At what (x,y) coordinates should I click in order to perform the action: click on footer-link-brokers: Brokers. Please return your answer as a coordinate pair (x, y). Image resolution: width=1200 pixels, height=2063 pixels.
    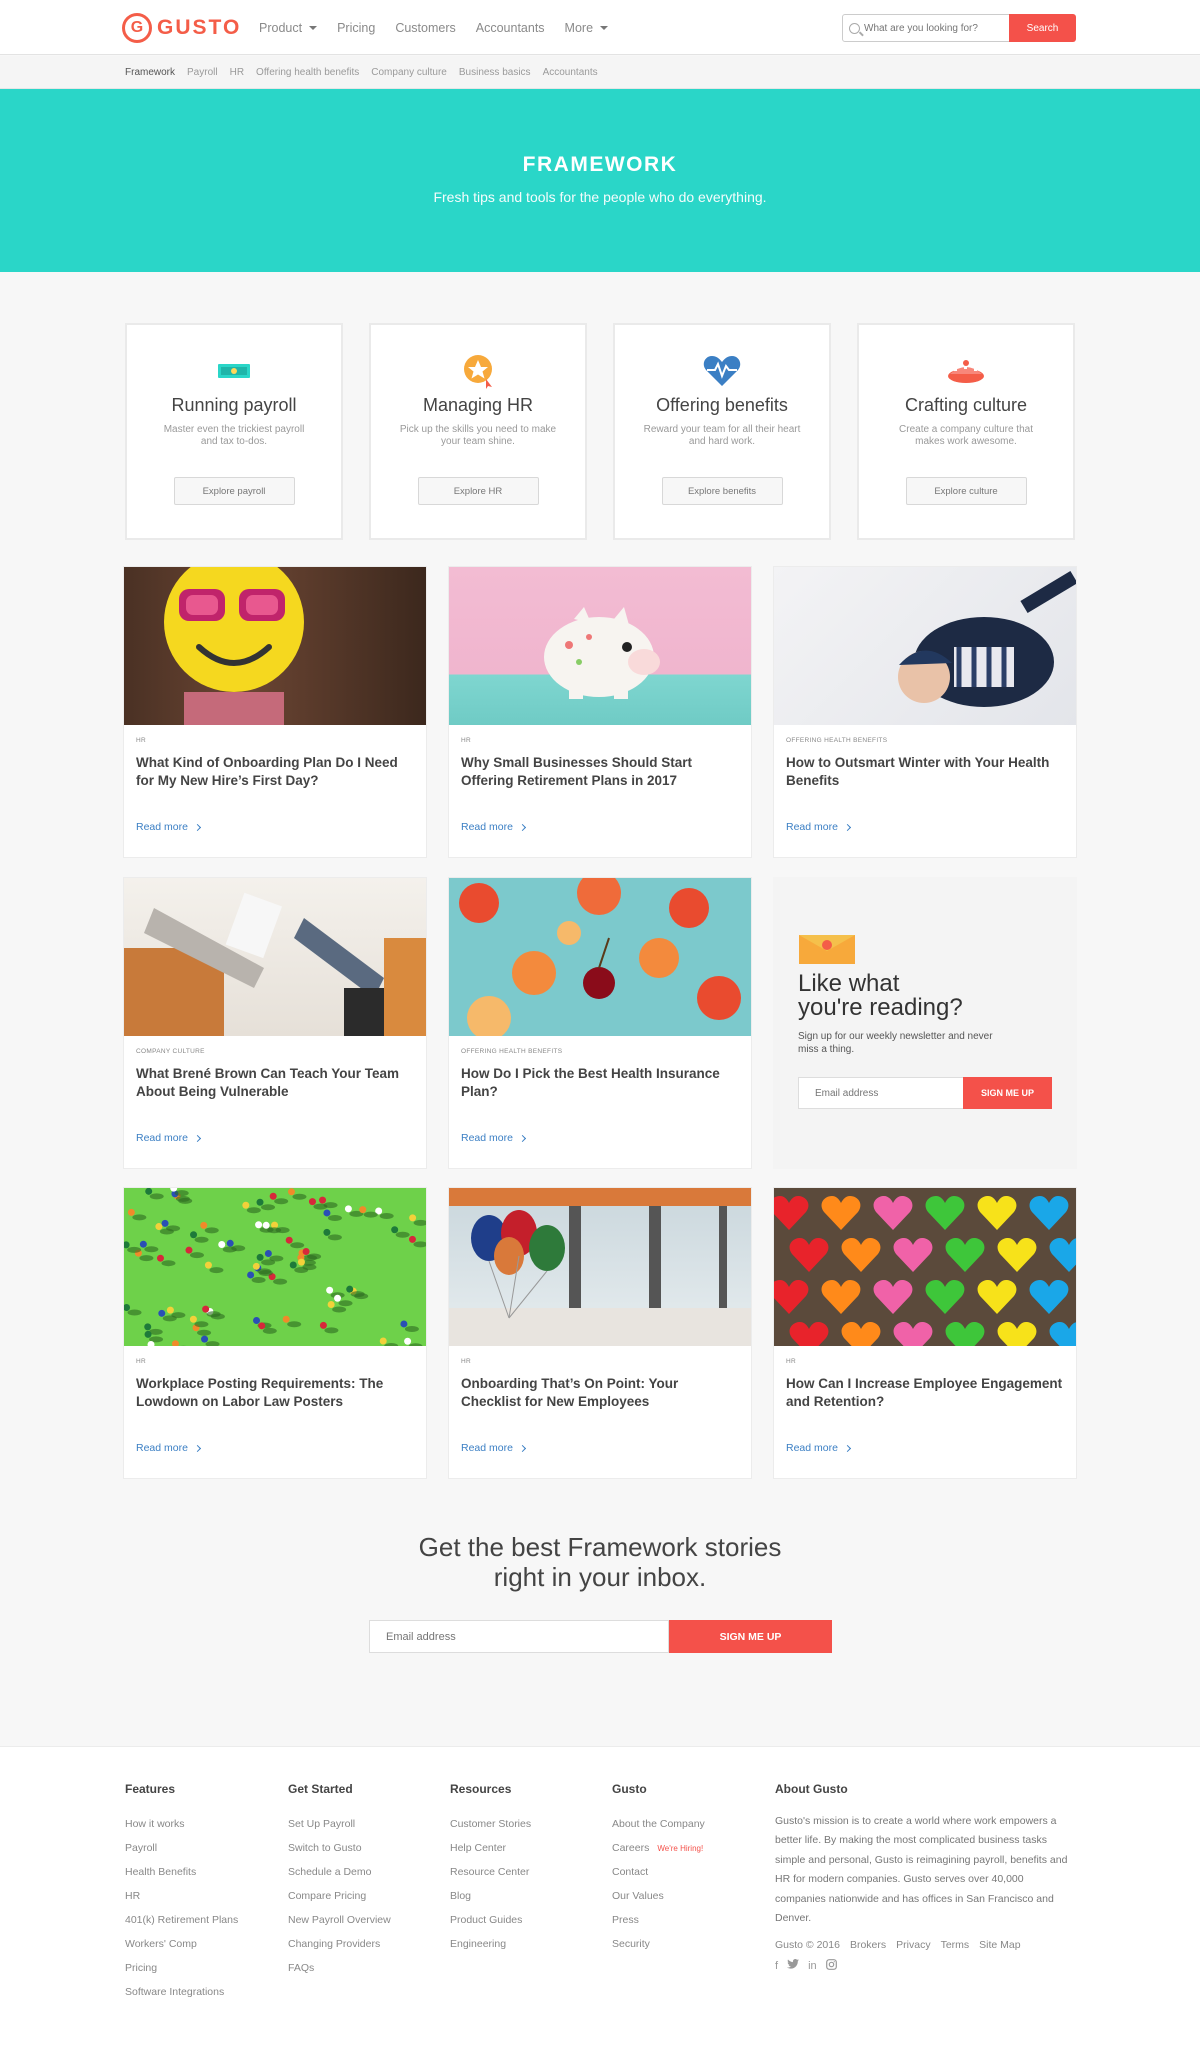
    Looking at the image, I should click on (868, 1945).